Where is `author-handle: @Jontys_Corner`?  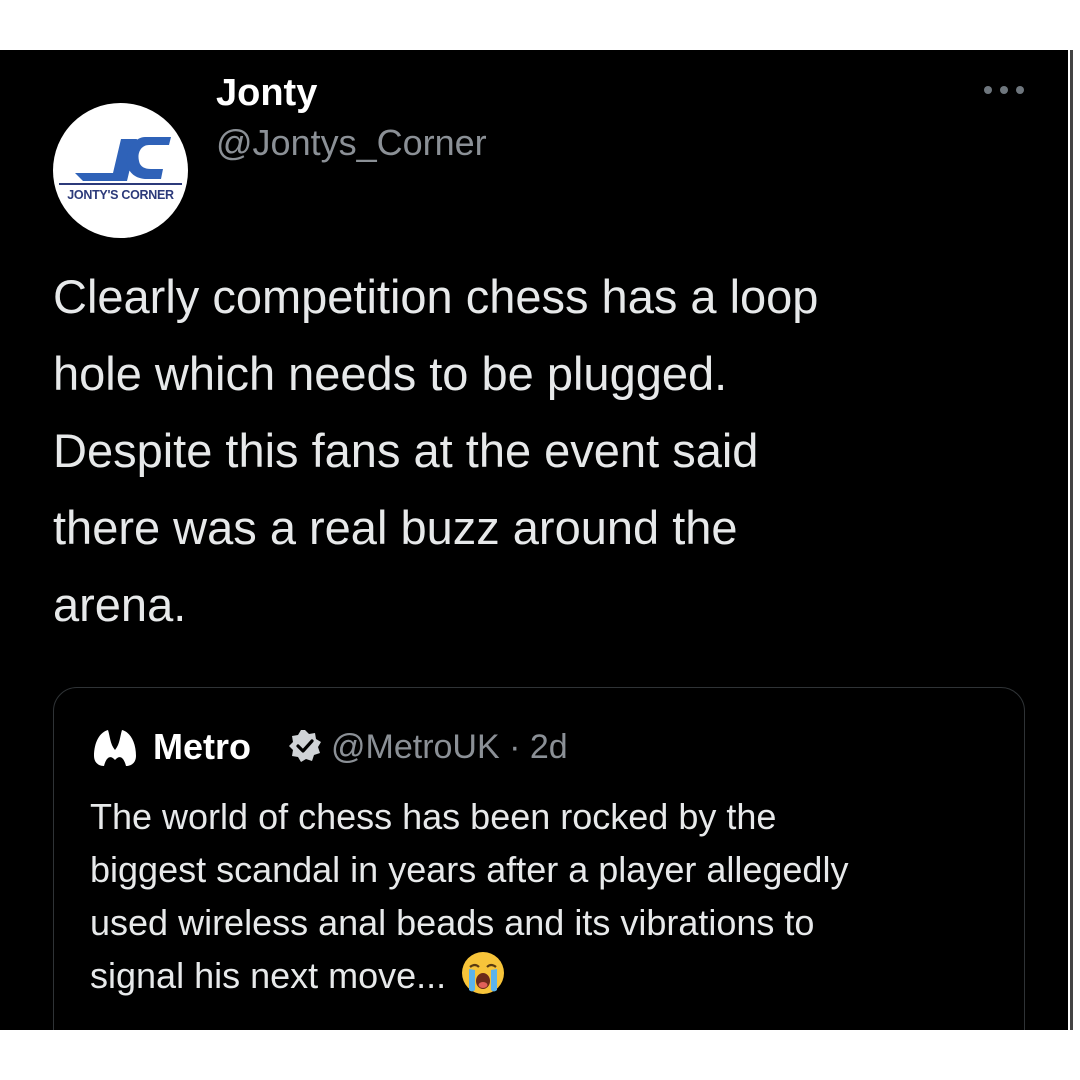
author-handle: @Jontys_Corner is located at coordinates (351, 143).